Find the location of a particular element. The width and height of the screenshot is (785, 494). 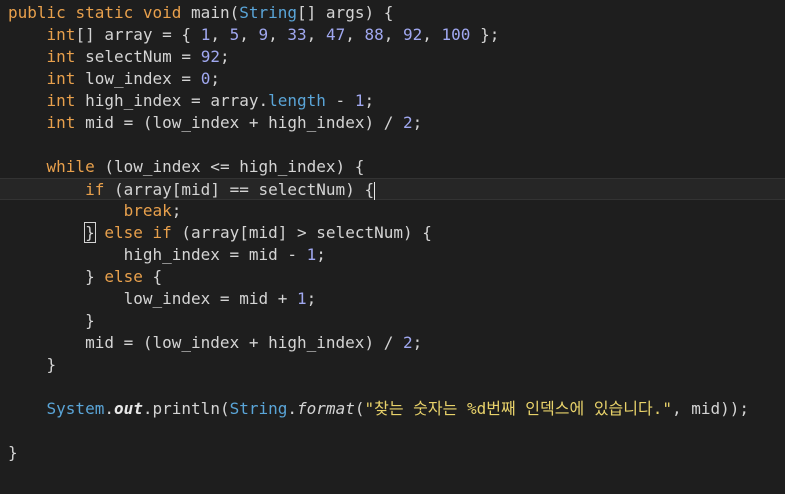

code-token: 92 is located at coordinates (413, 34).